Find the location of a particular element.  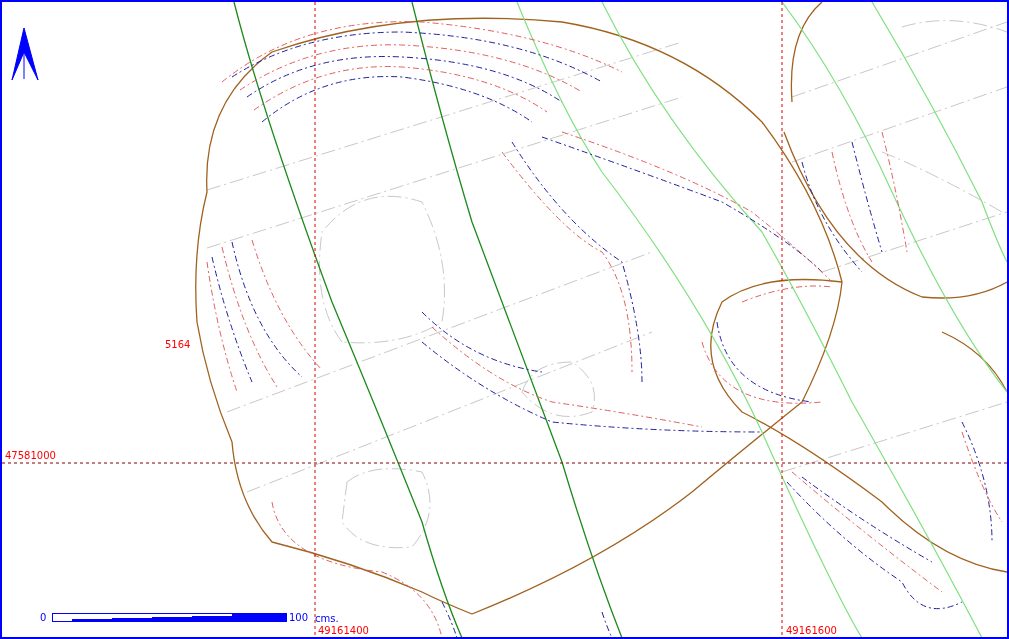

scale-end-label: 100 is located at coordinates (299, 618).